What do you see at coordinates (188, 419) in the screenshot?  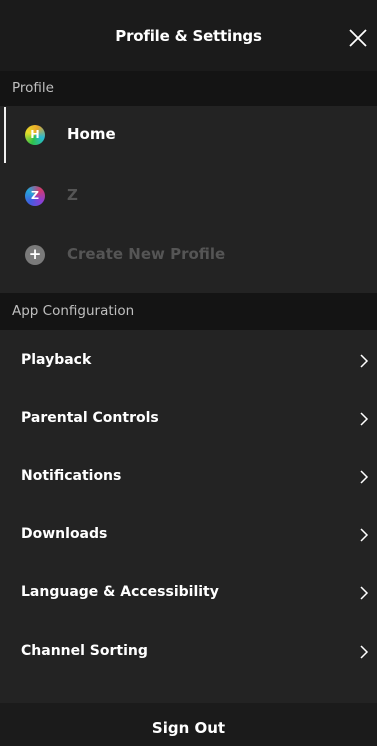 I see `menu-item-parental-controls: Parental Controls` at bounding box center [188, 419].